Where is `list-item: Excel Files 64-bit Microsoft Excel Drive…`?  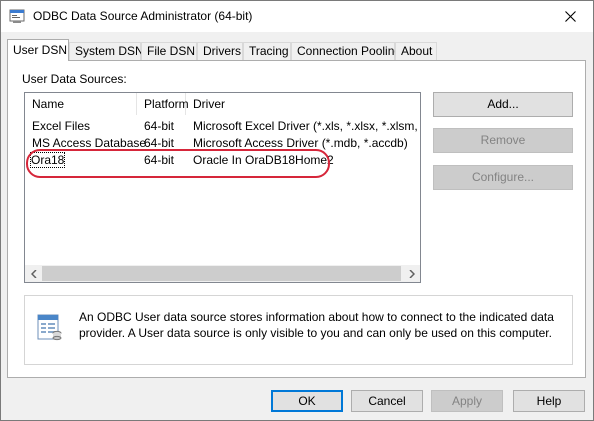
list-item: Excel Files 64-bit Microsoft Excel Drive… is located at coordinates (222, 126).